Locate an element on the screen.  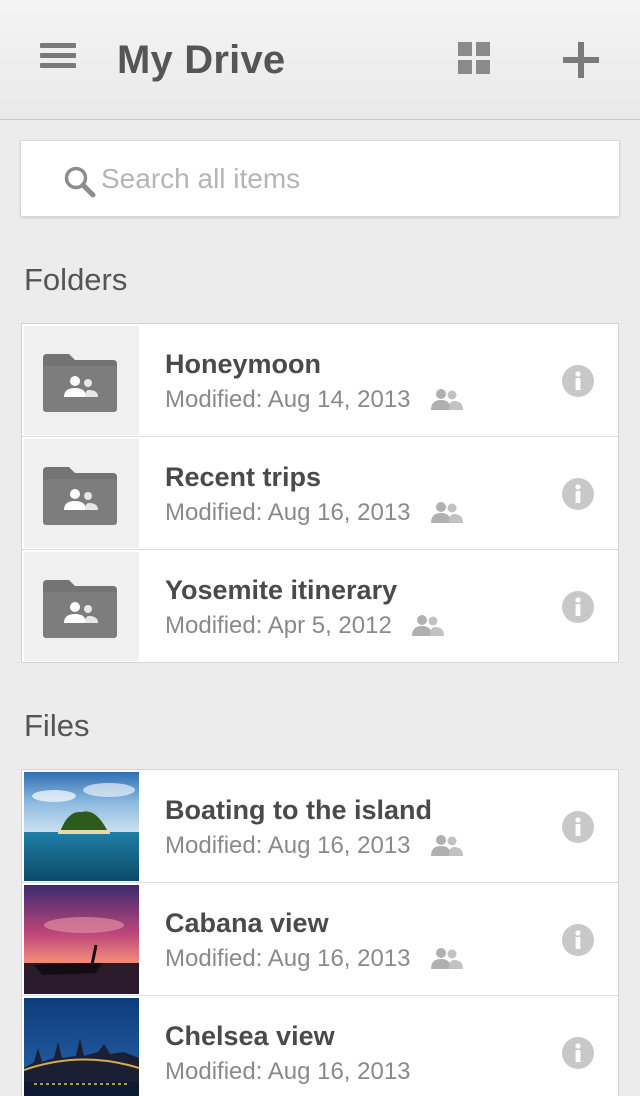
file-name: Chelsea view is located at coordinates (250, 1036).